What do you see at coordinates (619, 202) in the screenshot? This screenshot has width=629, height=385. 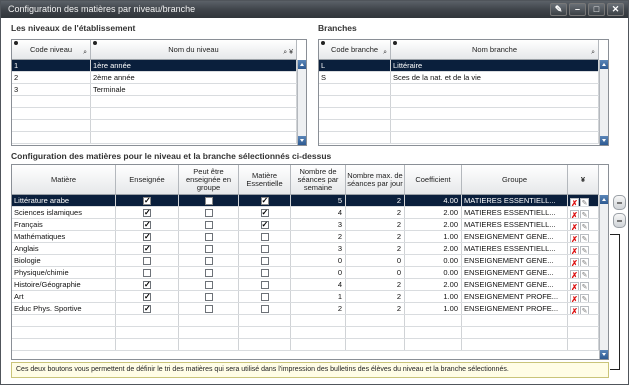 I see `move-up-button` at bounding box center [619, 202].